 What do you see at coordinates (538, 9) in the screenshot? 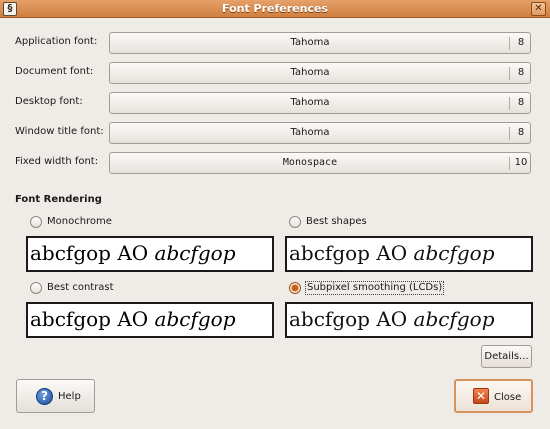
I see `window-close-icon: ✕` at bounding box center [538, 9].